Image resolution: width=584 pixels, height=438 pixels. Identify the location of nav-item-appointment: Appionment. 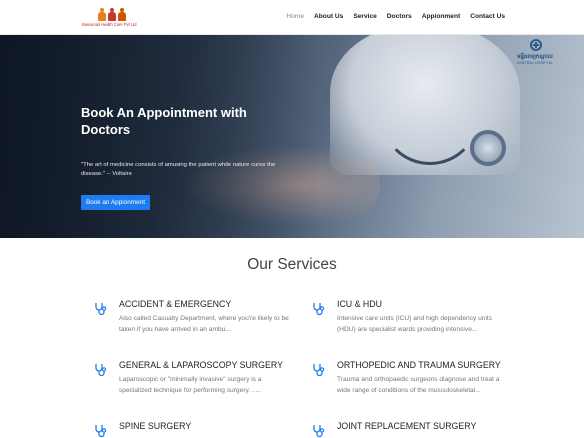
(441, 16).